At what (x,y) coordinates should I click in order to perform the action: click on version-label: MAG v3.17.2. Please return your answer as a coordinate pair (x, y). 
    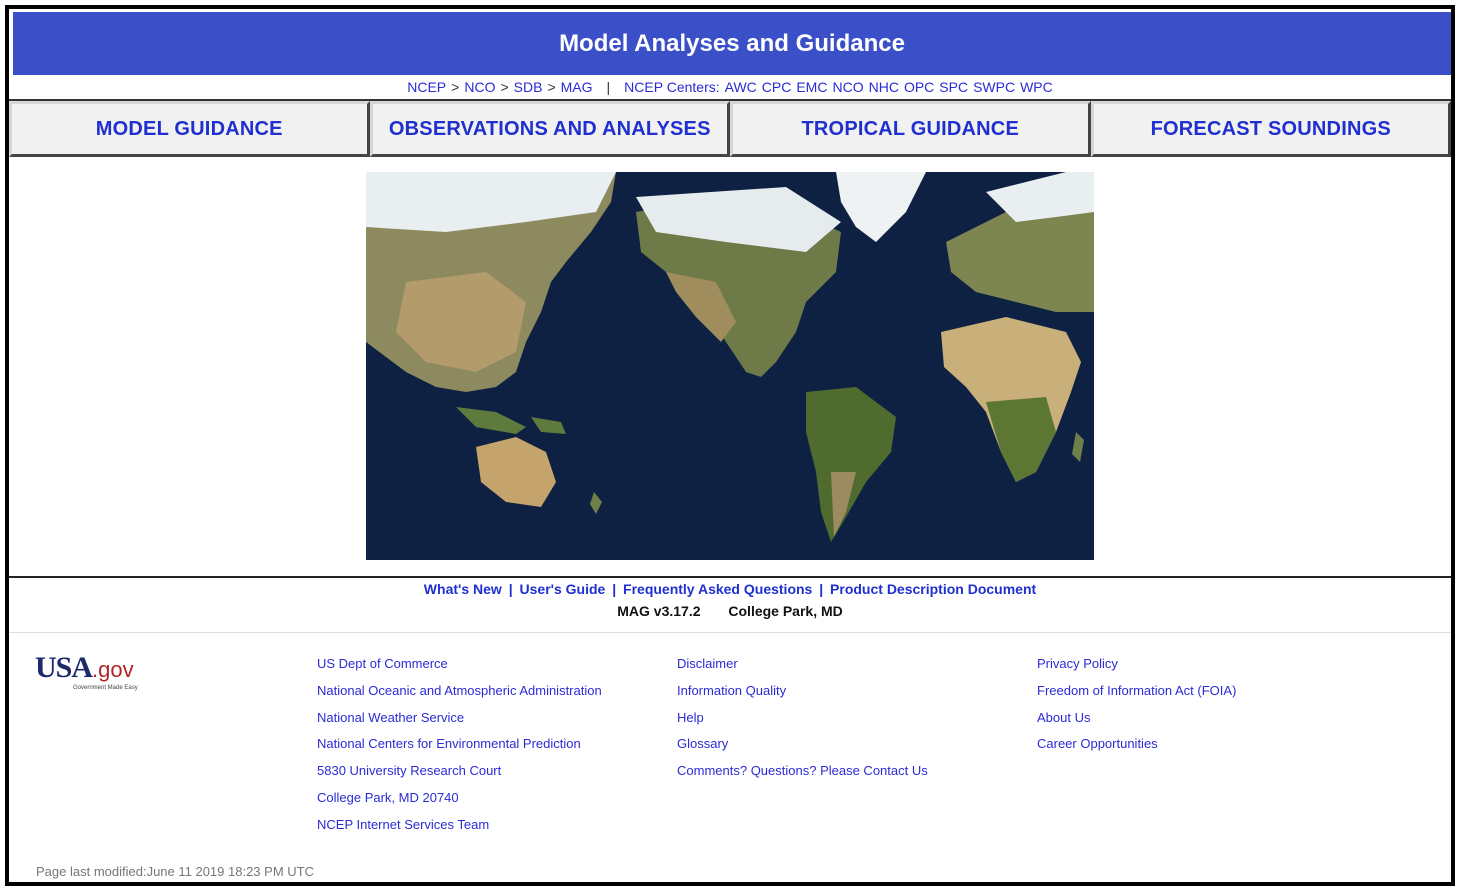
    Looking at the image, I should click on (659, 611).